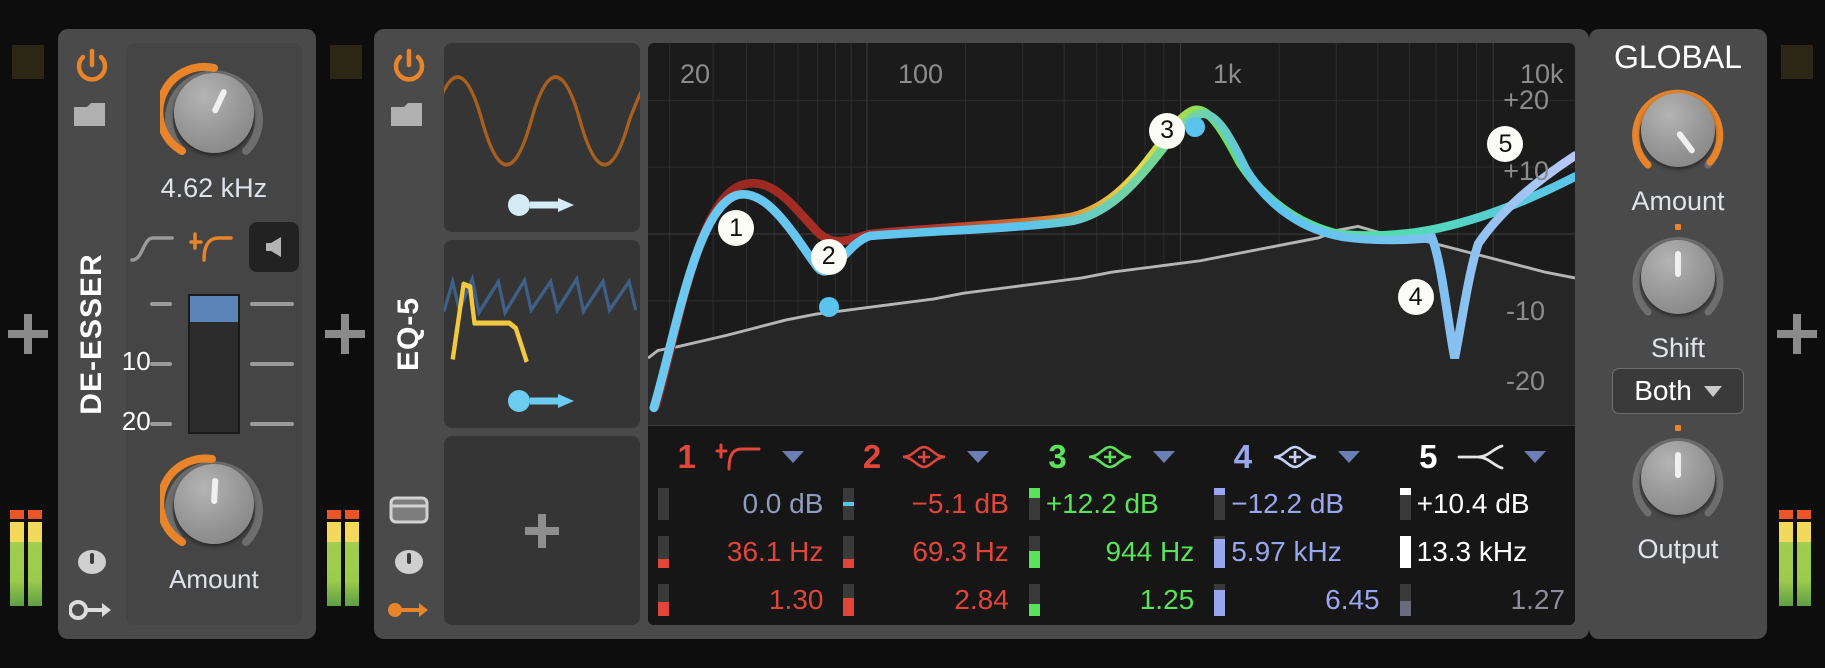  What do you see at coordinates (663, 552) in the screenshot?
I see `freq-slider` at bounding box center [663, 552].